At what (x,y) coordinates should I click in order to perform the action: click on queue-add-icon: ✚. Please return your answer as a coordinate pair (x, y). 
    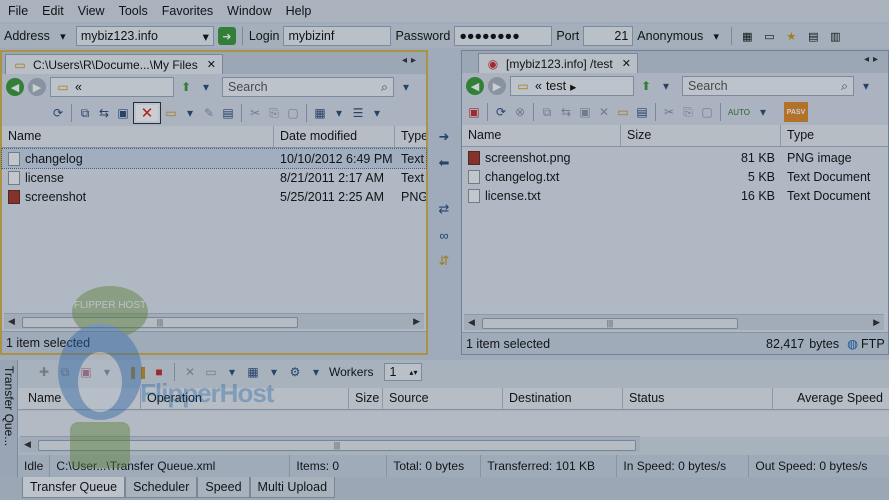
    Looking at the image, I should click on (44, 372).